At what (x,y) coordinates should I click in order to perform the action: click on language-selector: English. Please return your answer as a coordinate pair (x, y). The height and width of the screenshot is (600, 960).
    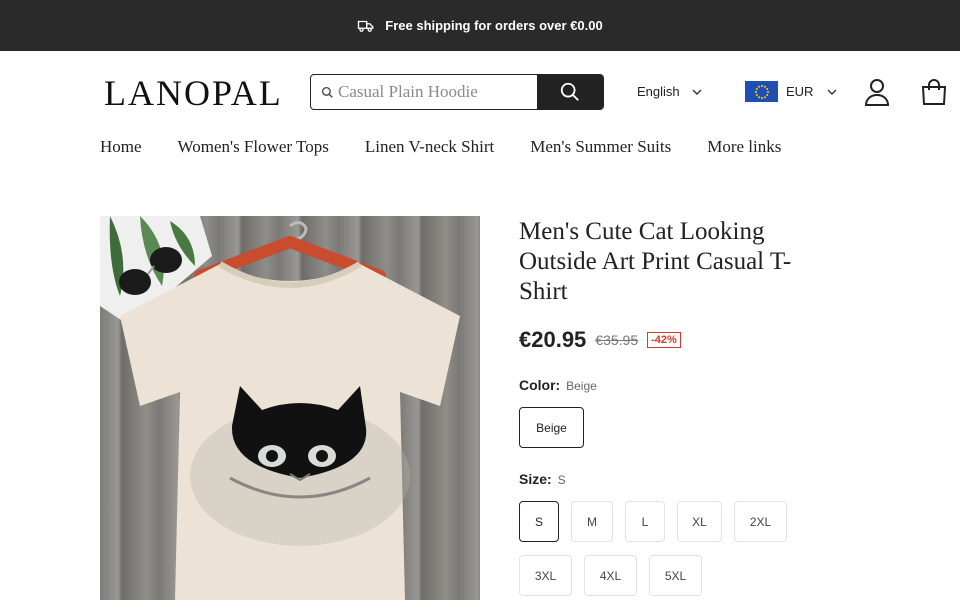
    Looking at the image, I should click on (669, 91).